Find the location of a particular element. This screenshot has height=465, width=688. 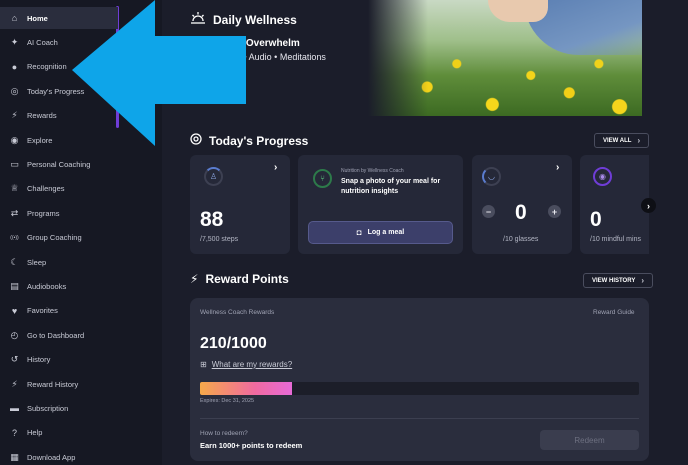

steps-card: ♙ › 88 /7,500 steps is located at coordinates (240, 204).